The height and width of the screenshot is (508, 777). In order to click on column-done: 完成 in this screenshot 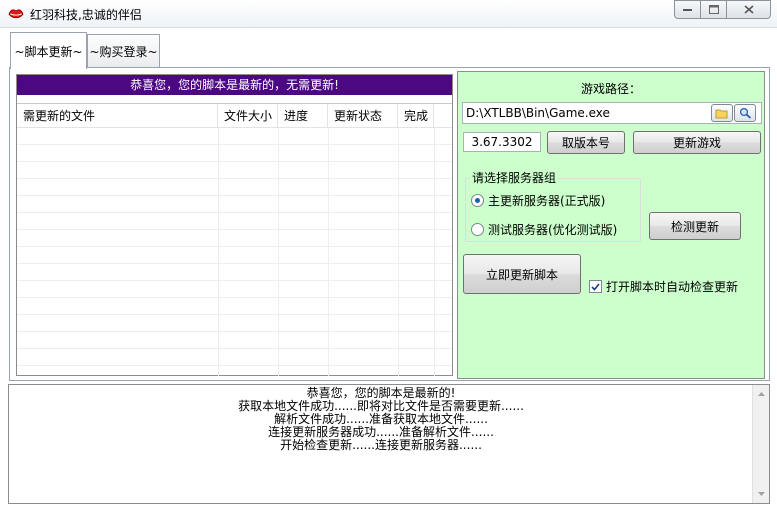, I will do `click(416, 116)`.